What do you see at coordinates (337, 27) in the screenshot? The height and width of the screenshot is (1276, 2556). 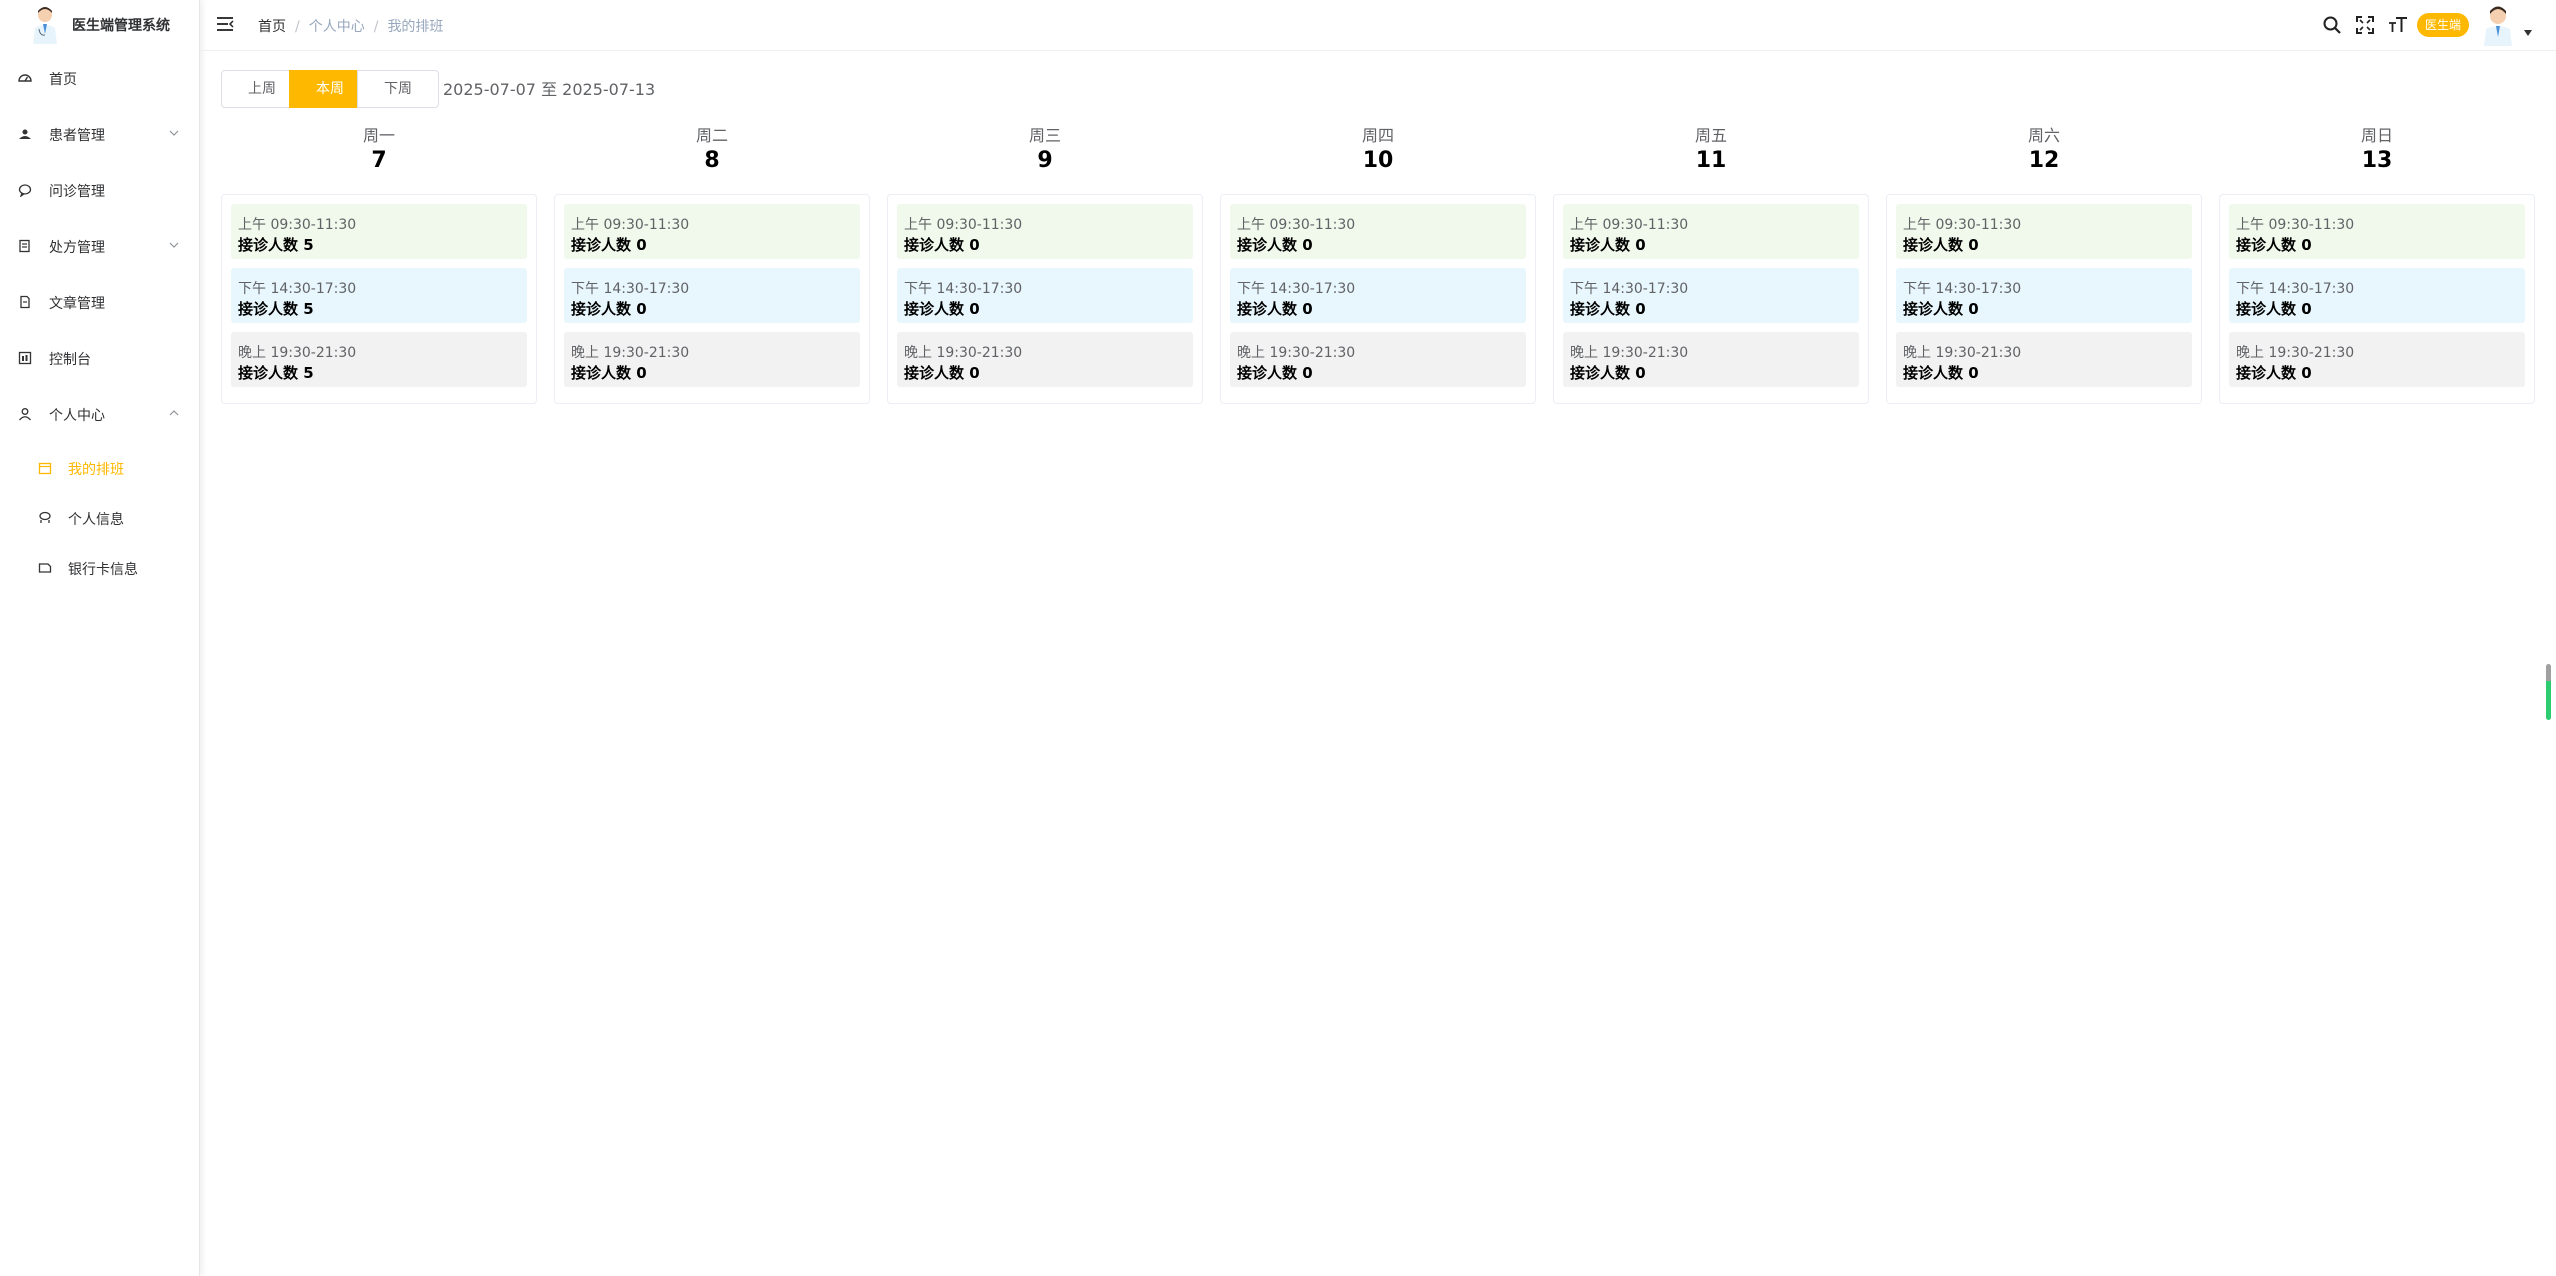 I see `breadcrumb-personal-center: 个人中心` at bounding box center [337, 27].